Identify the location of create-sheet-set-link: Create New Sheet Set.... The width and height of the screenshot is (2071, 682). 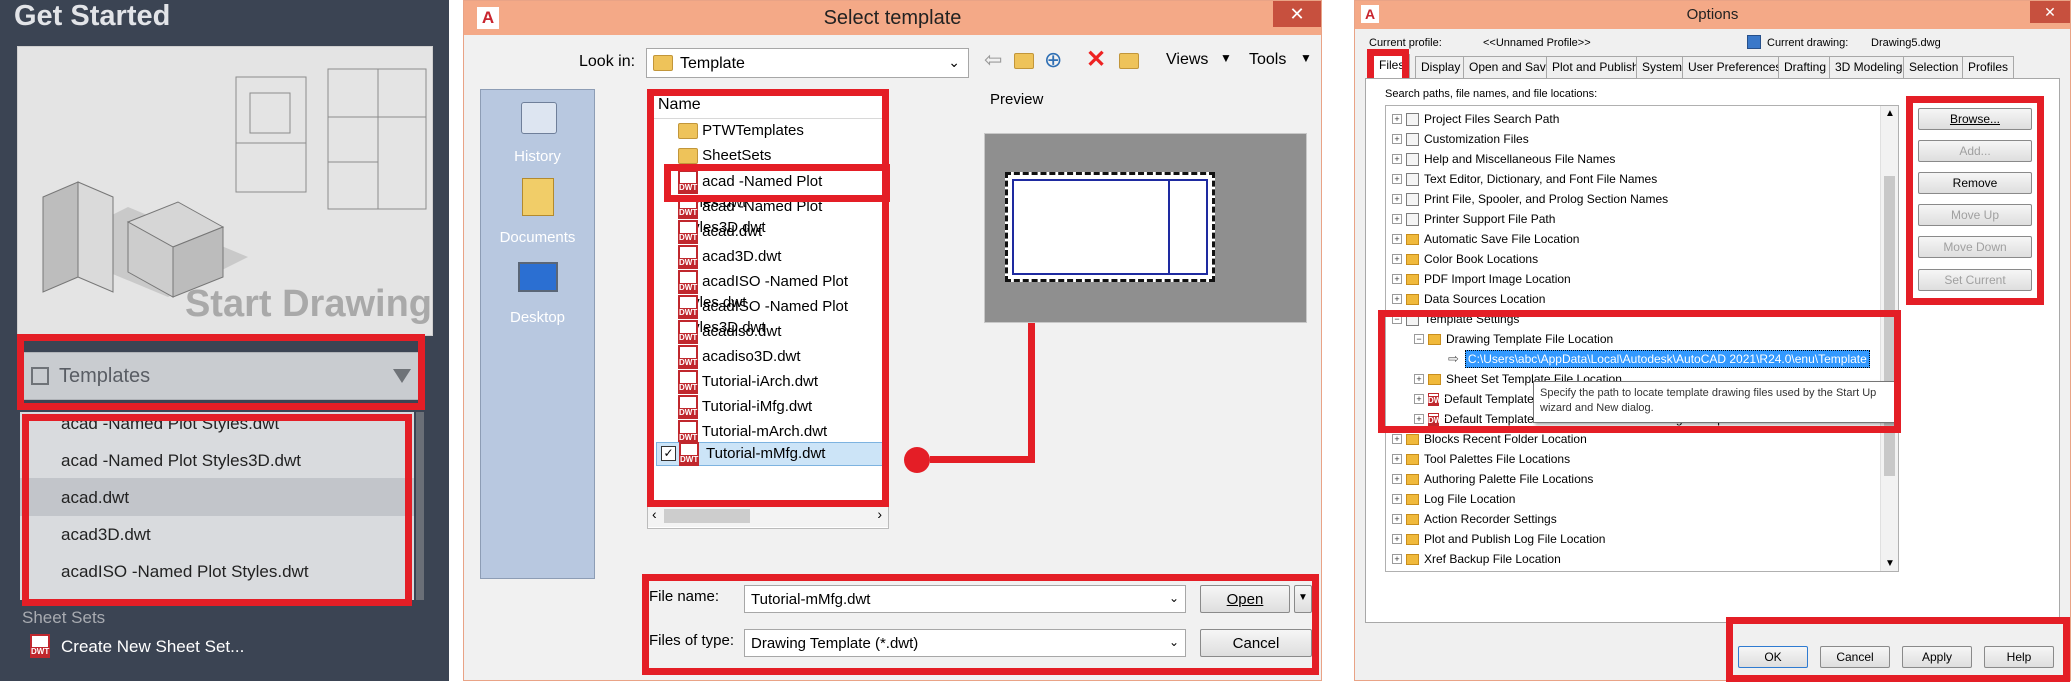
(152, 647).